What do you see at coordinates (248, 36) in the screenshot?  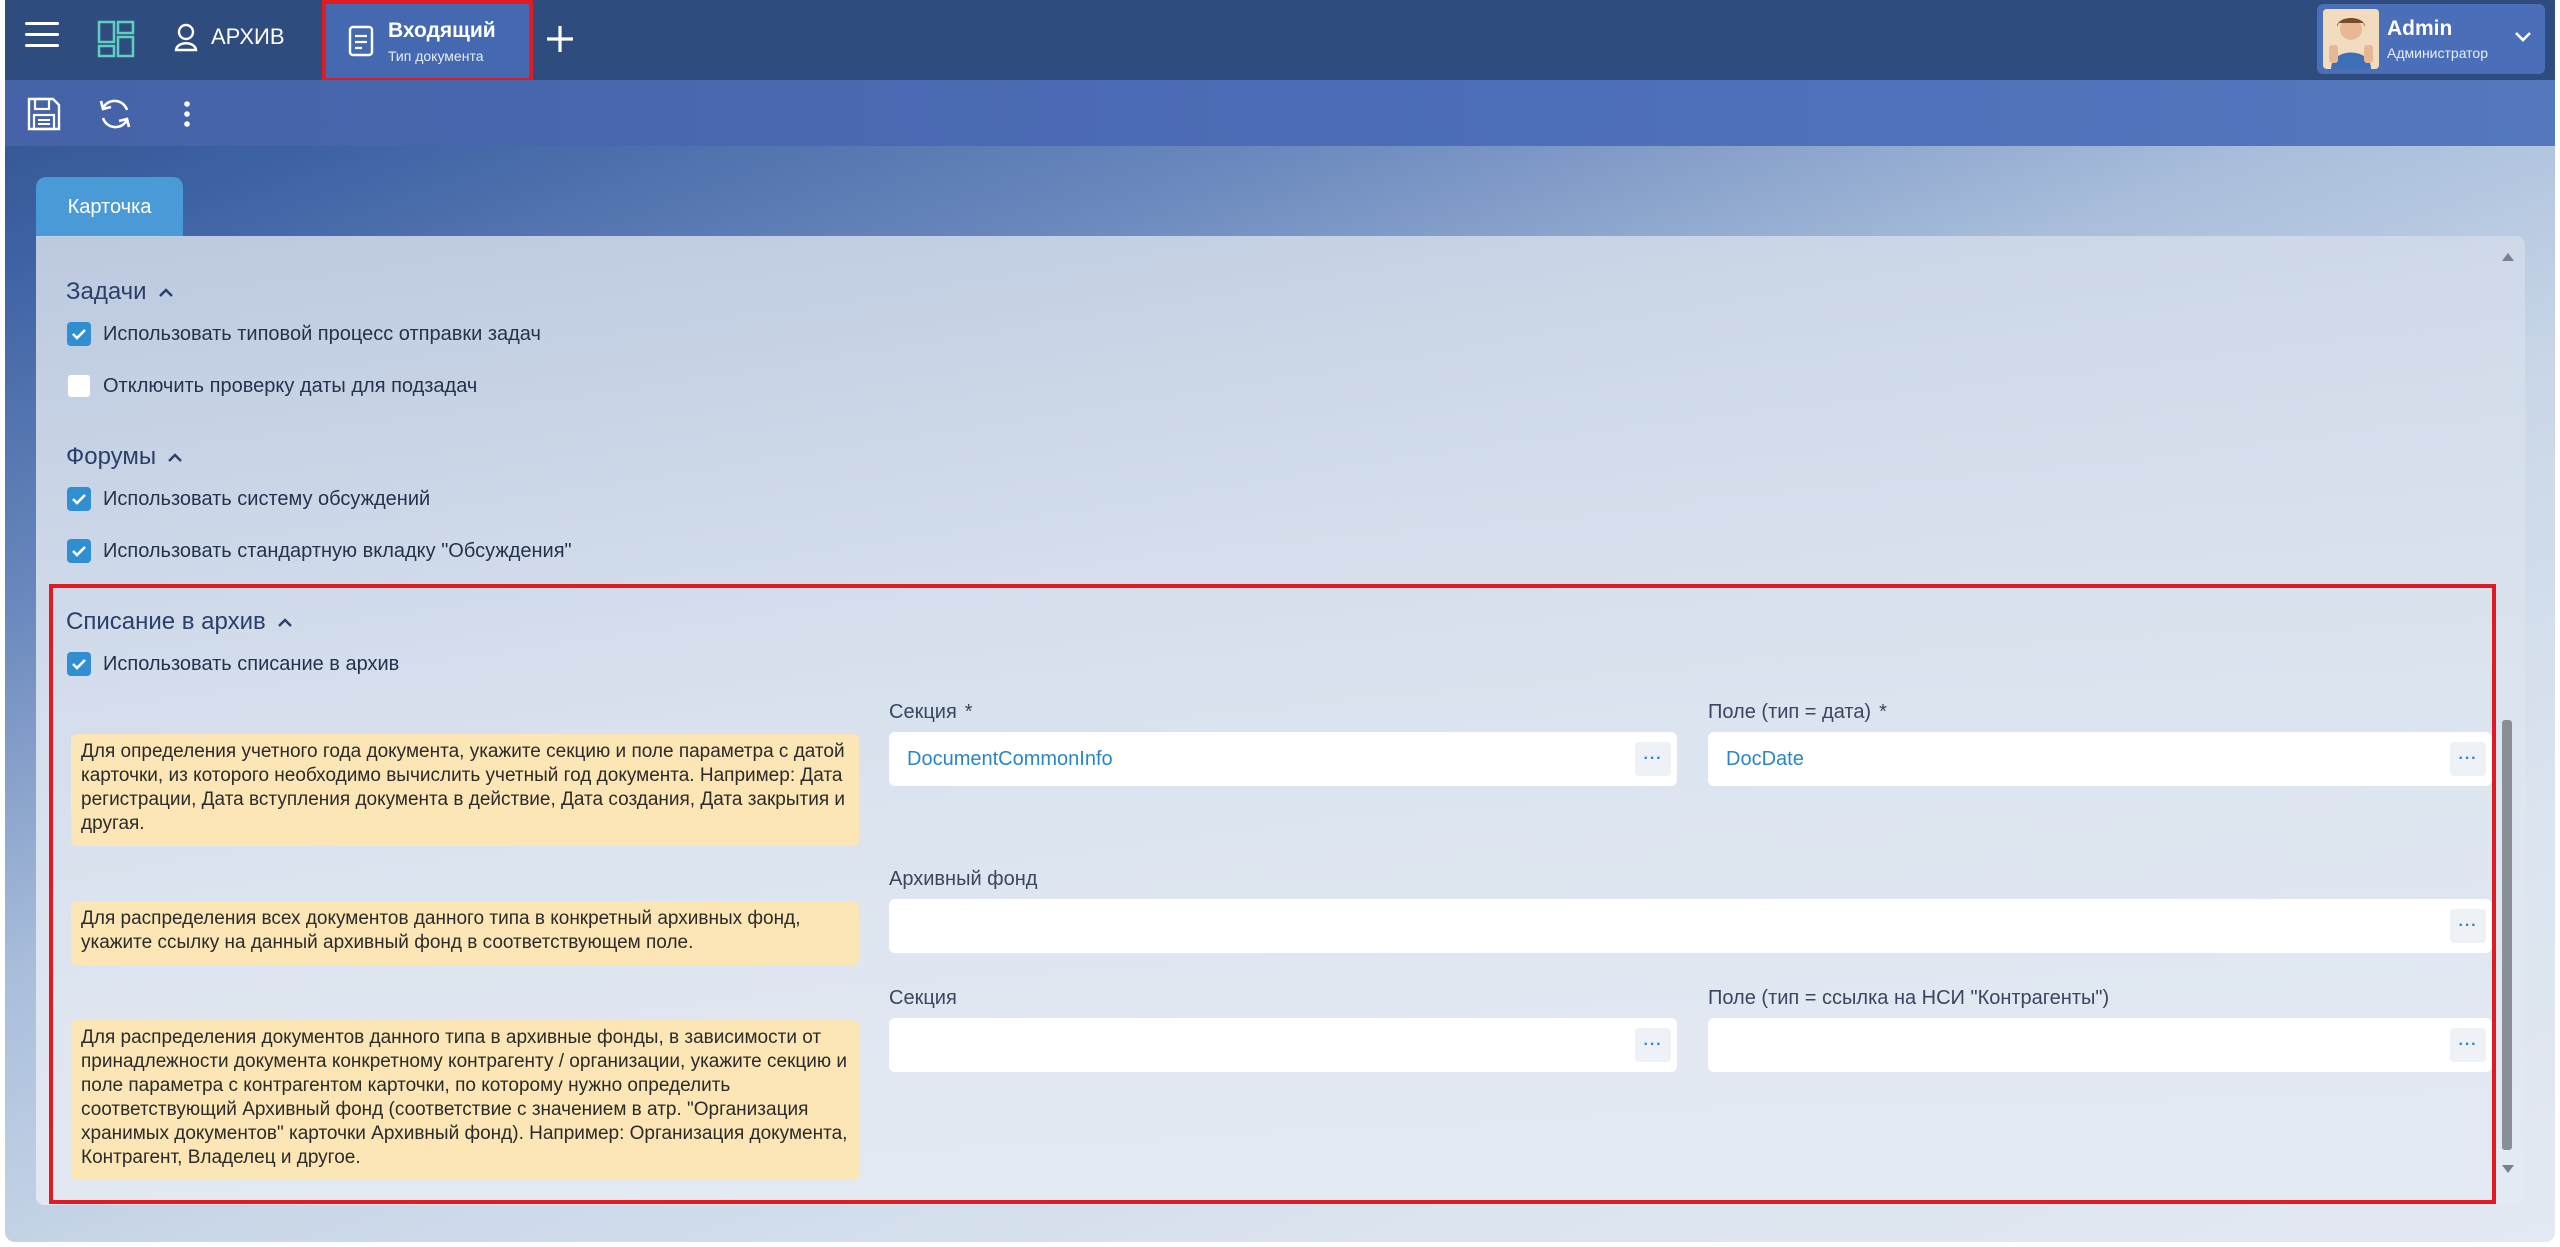 I see `archive-nav-label: АРХИВ` at bounding box center [248, 36].